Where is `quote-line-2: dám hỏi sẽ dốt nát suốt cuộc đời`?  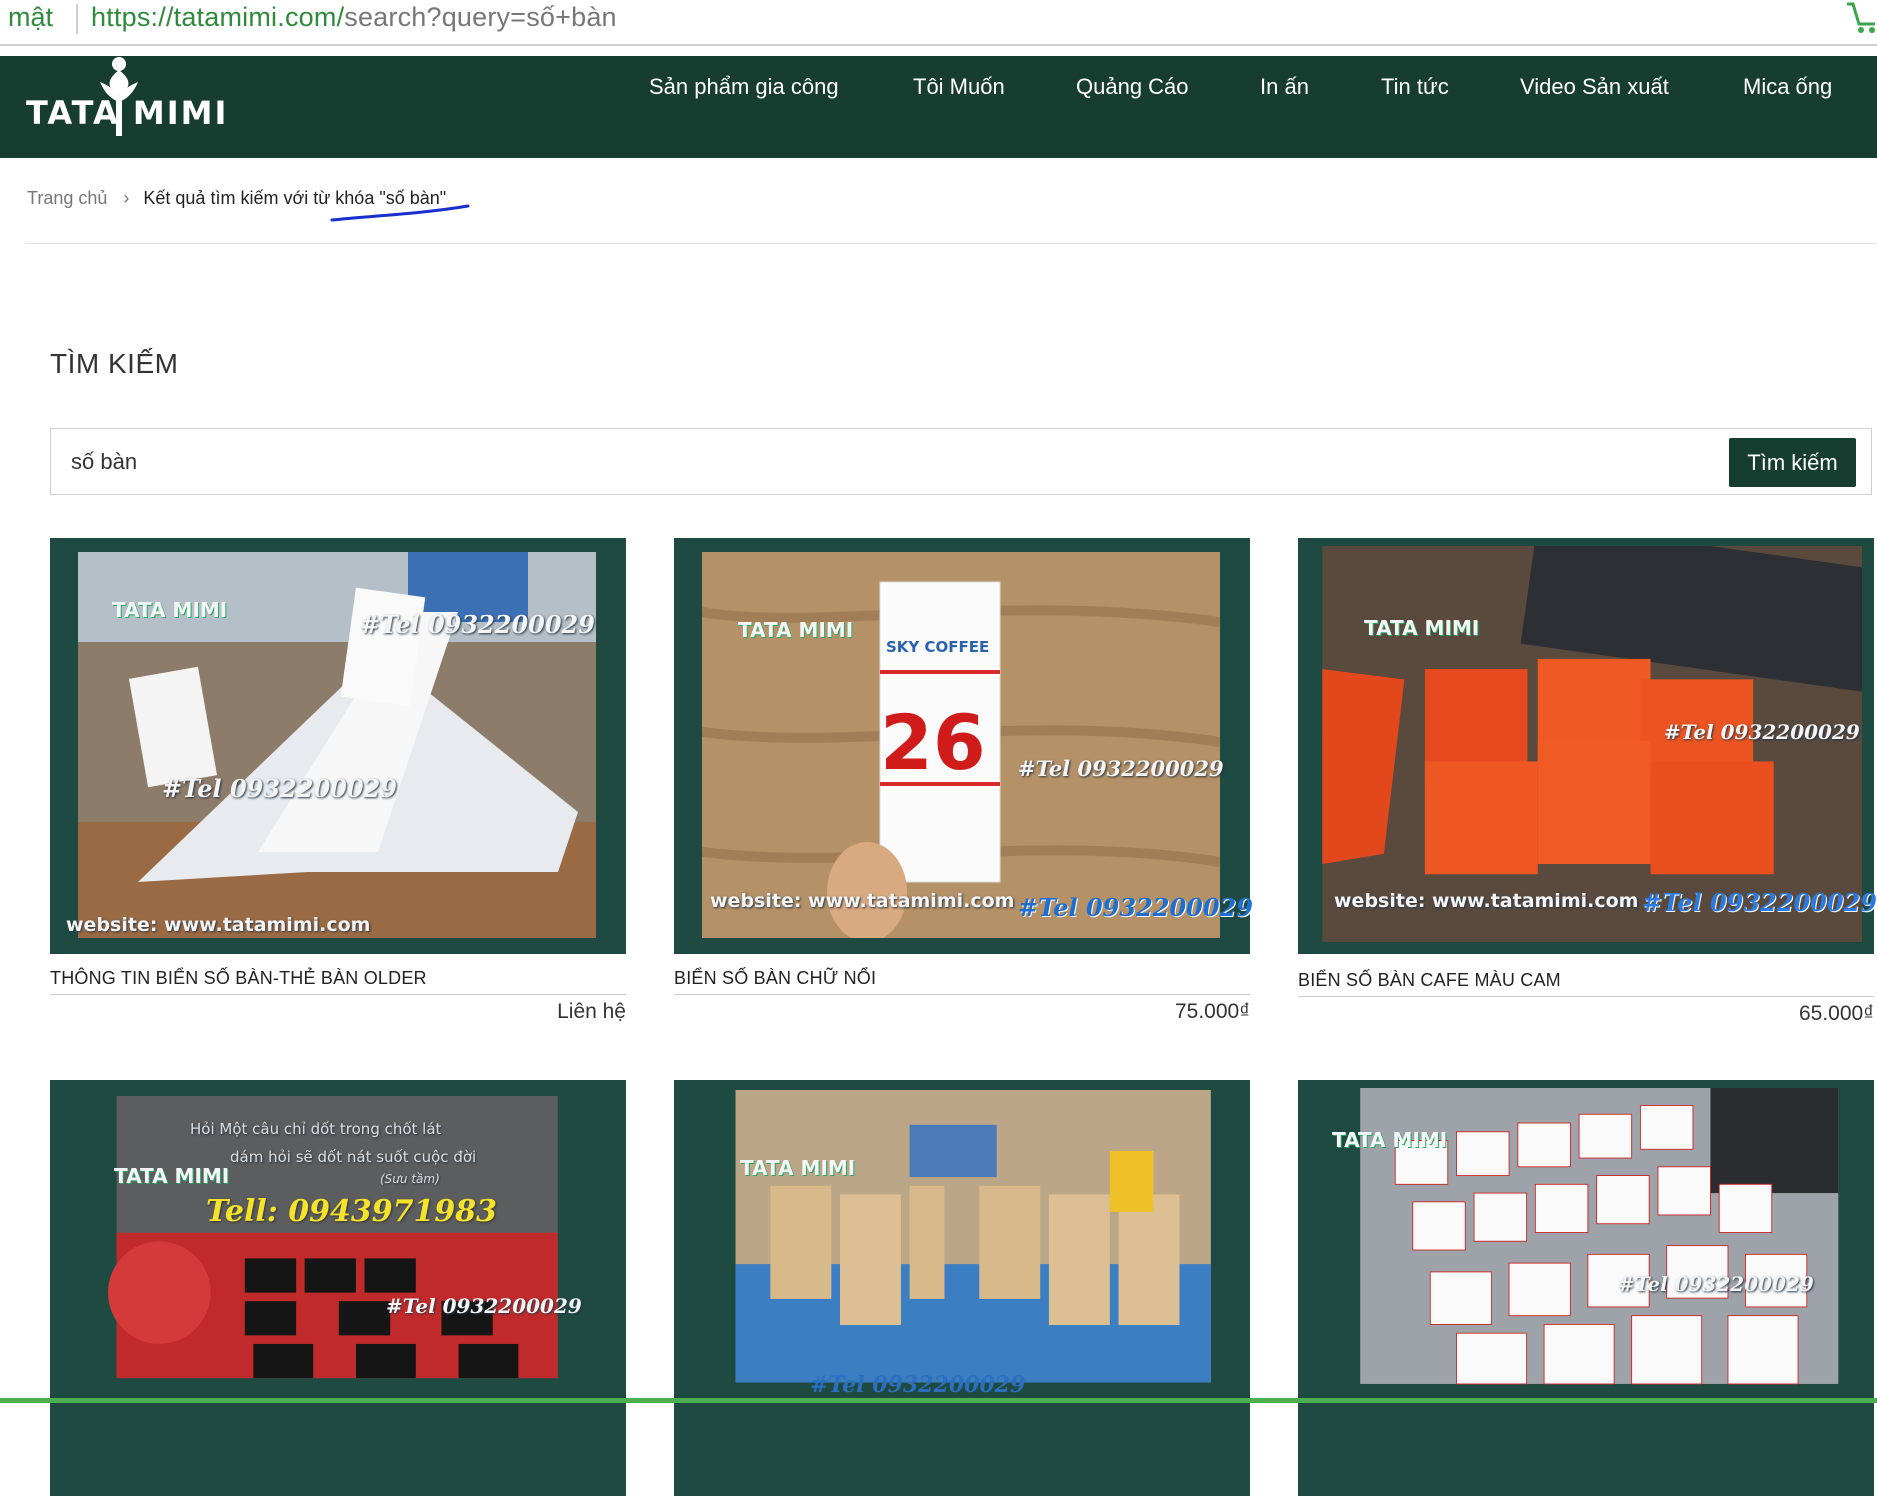 quote-line-2: dám hỏi sẽ dốt nát suốt cuộc đời is located at coordinates (353, 1157).